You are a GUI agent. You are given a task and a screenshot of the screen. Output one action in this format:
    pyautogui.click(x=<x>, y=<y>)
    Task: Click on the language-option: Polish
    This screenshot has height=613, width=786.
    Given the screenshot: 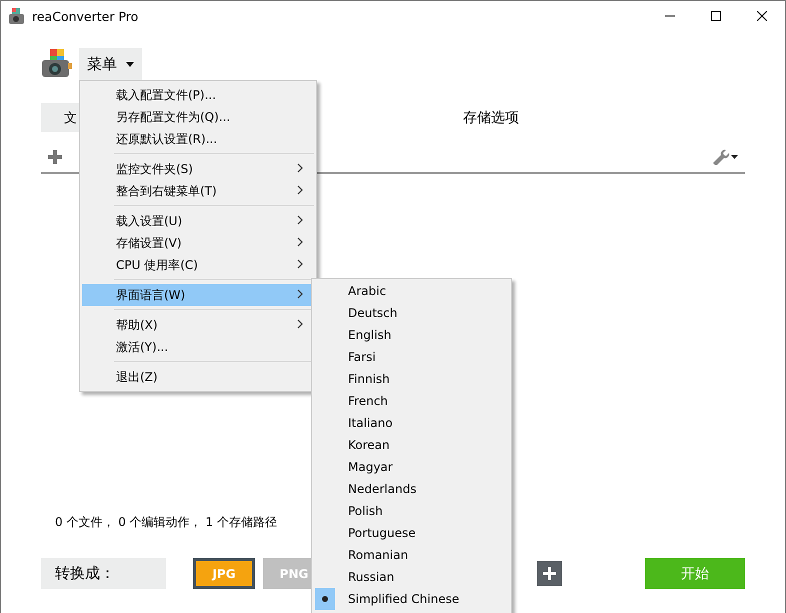 What is the action you would take?
    pyautogui.click(x=365, y=511)
    